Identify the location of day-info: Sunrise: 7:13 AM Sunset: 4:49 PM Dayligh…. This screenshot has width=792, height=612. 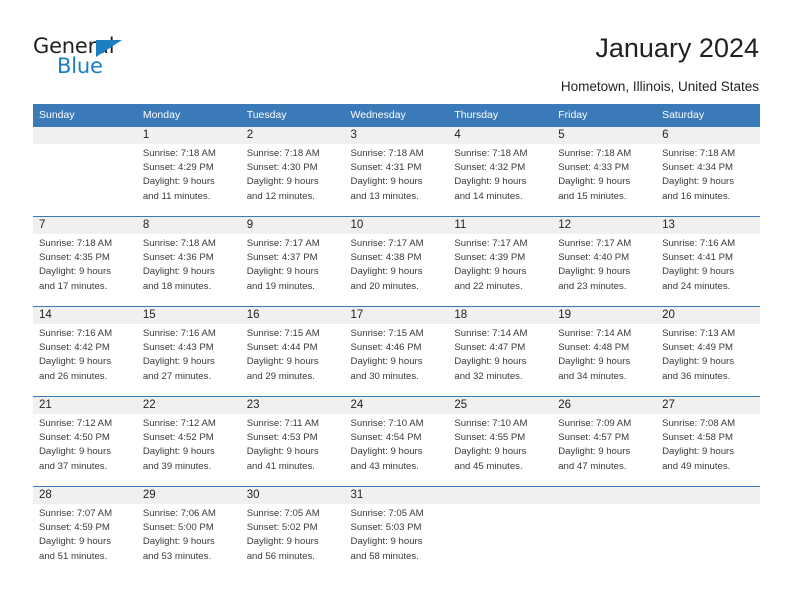
(708, 354).